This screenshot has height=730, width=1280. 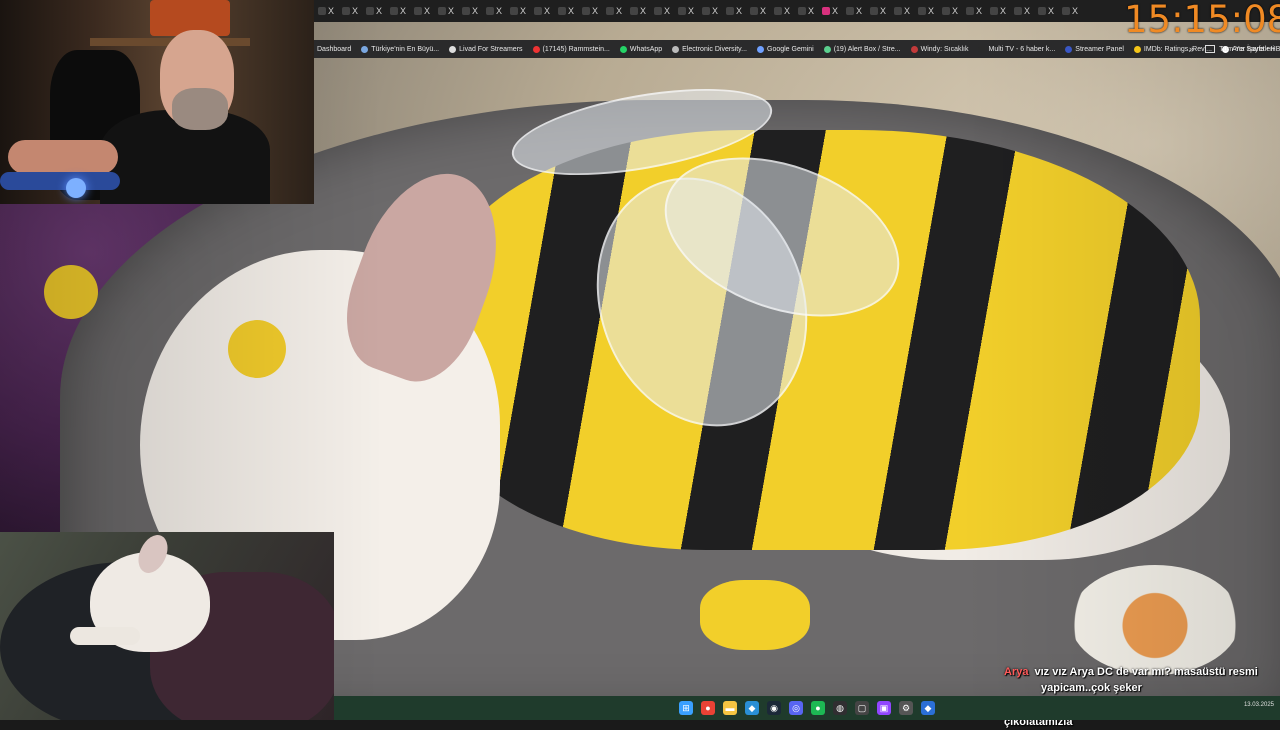 I want to click on instagram-icon, so click(x=825, y=11).